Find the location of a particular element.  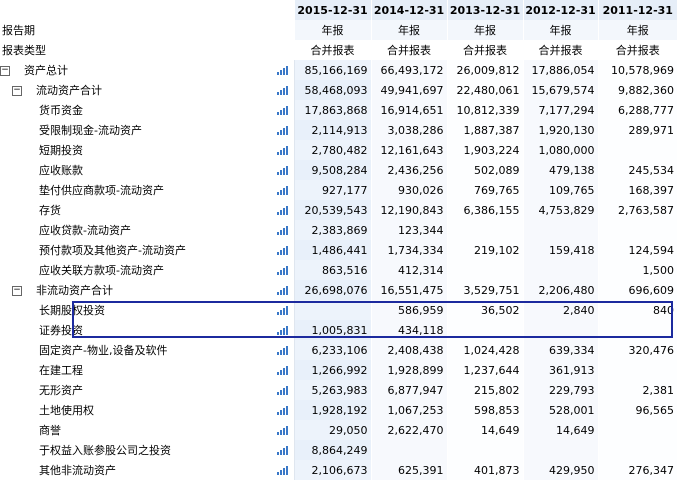

value-cell: 625,391 is located at coordinates (409, 470).